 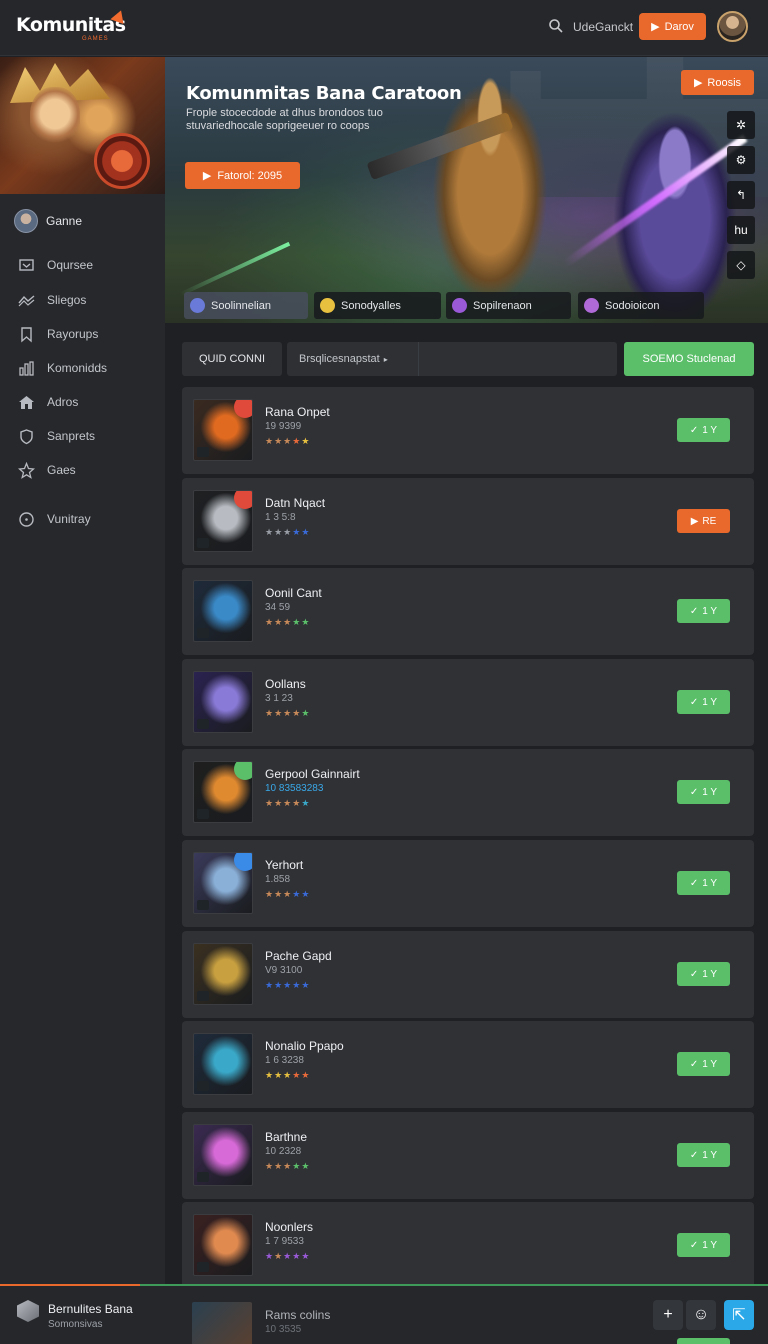 What do you see at coordinates (278, 879) in the screenshot?
I see `list-item-meta: 1.858` at bounding box center [278, 879].